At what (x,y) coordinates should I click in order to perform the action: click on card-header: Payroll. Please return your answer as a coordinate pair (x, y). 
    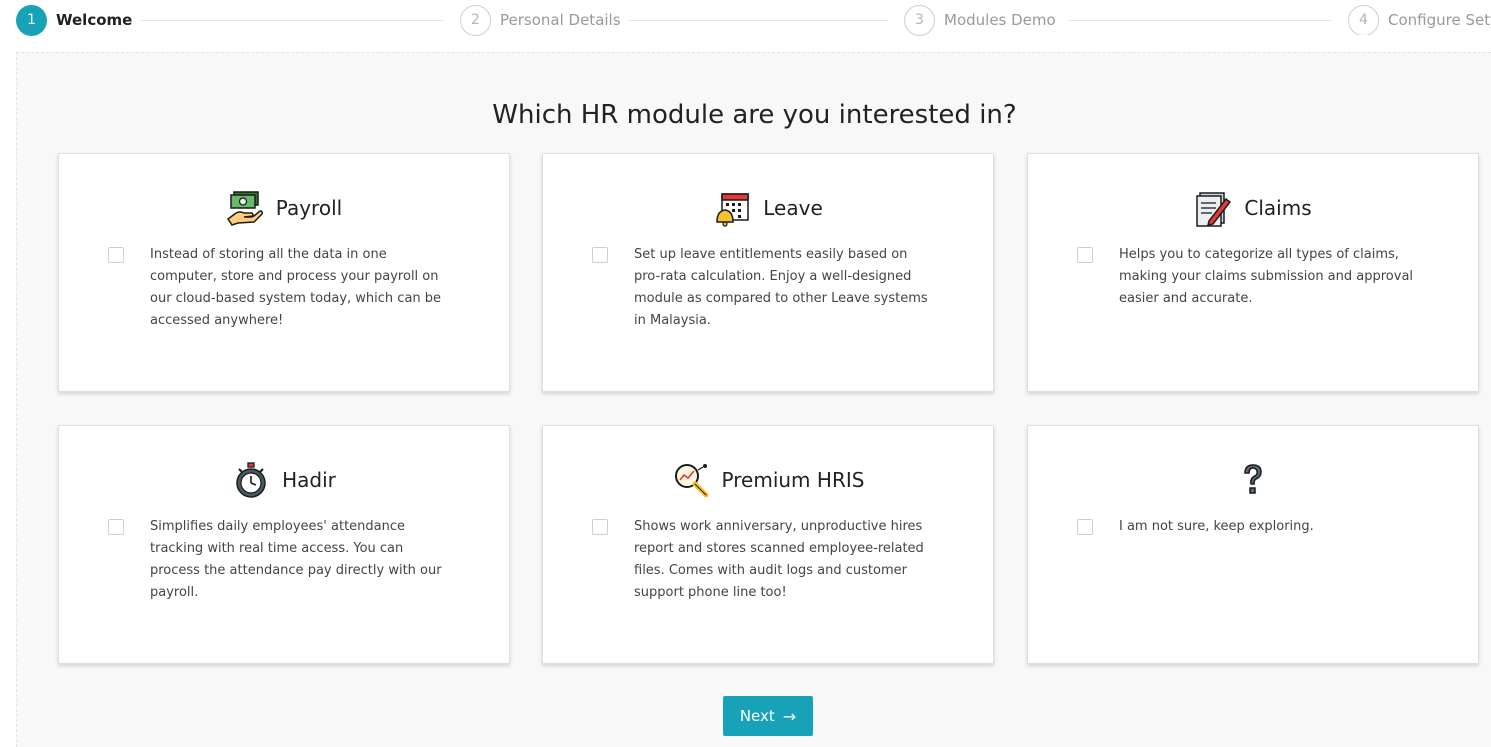
    Looking at the image, I should click on (284, 208).